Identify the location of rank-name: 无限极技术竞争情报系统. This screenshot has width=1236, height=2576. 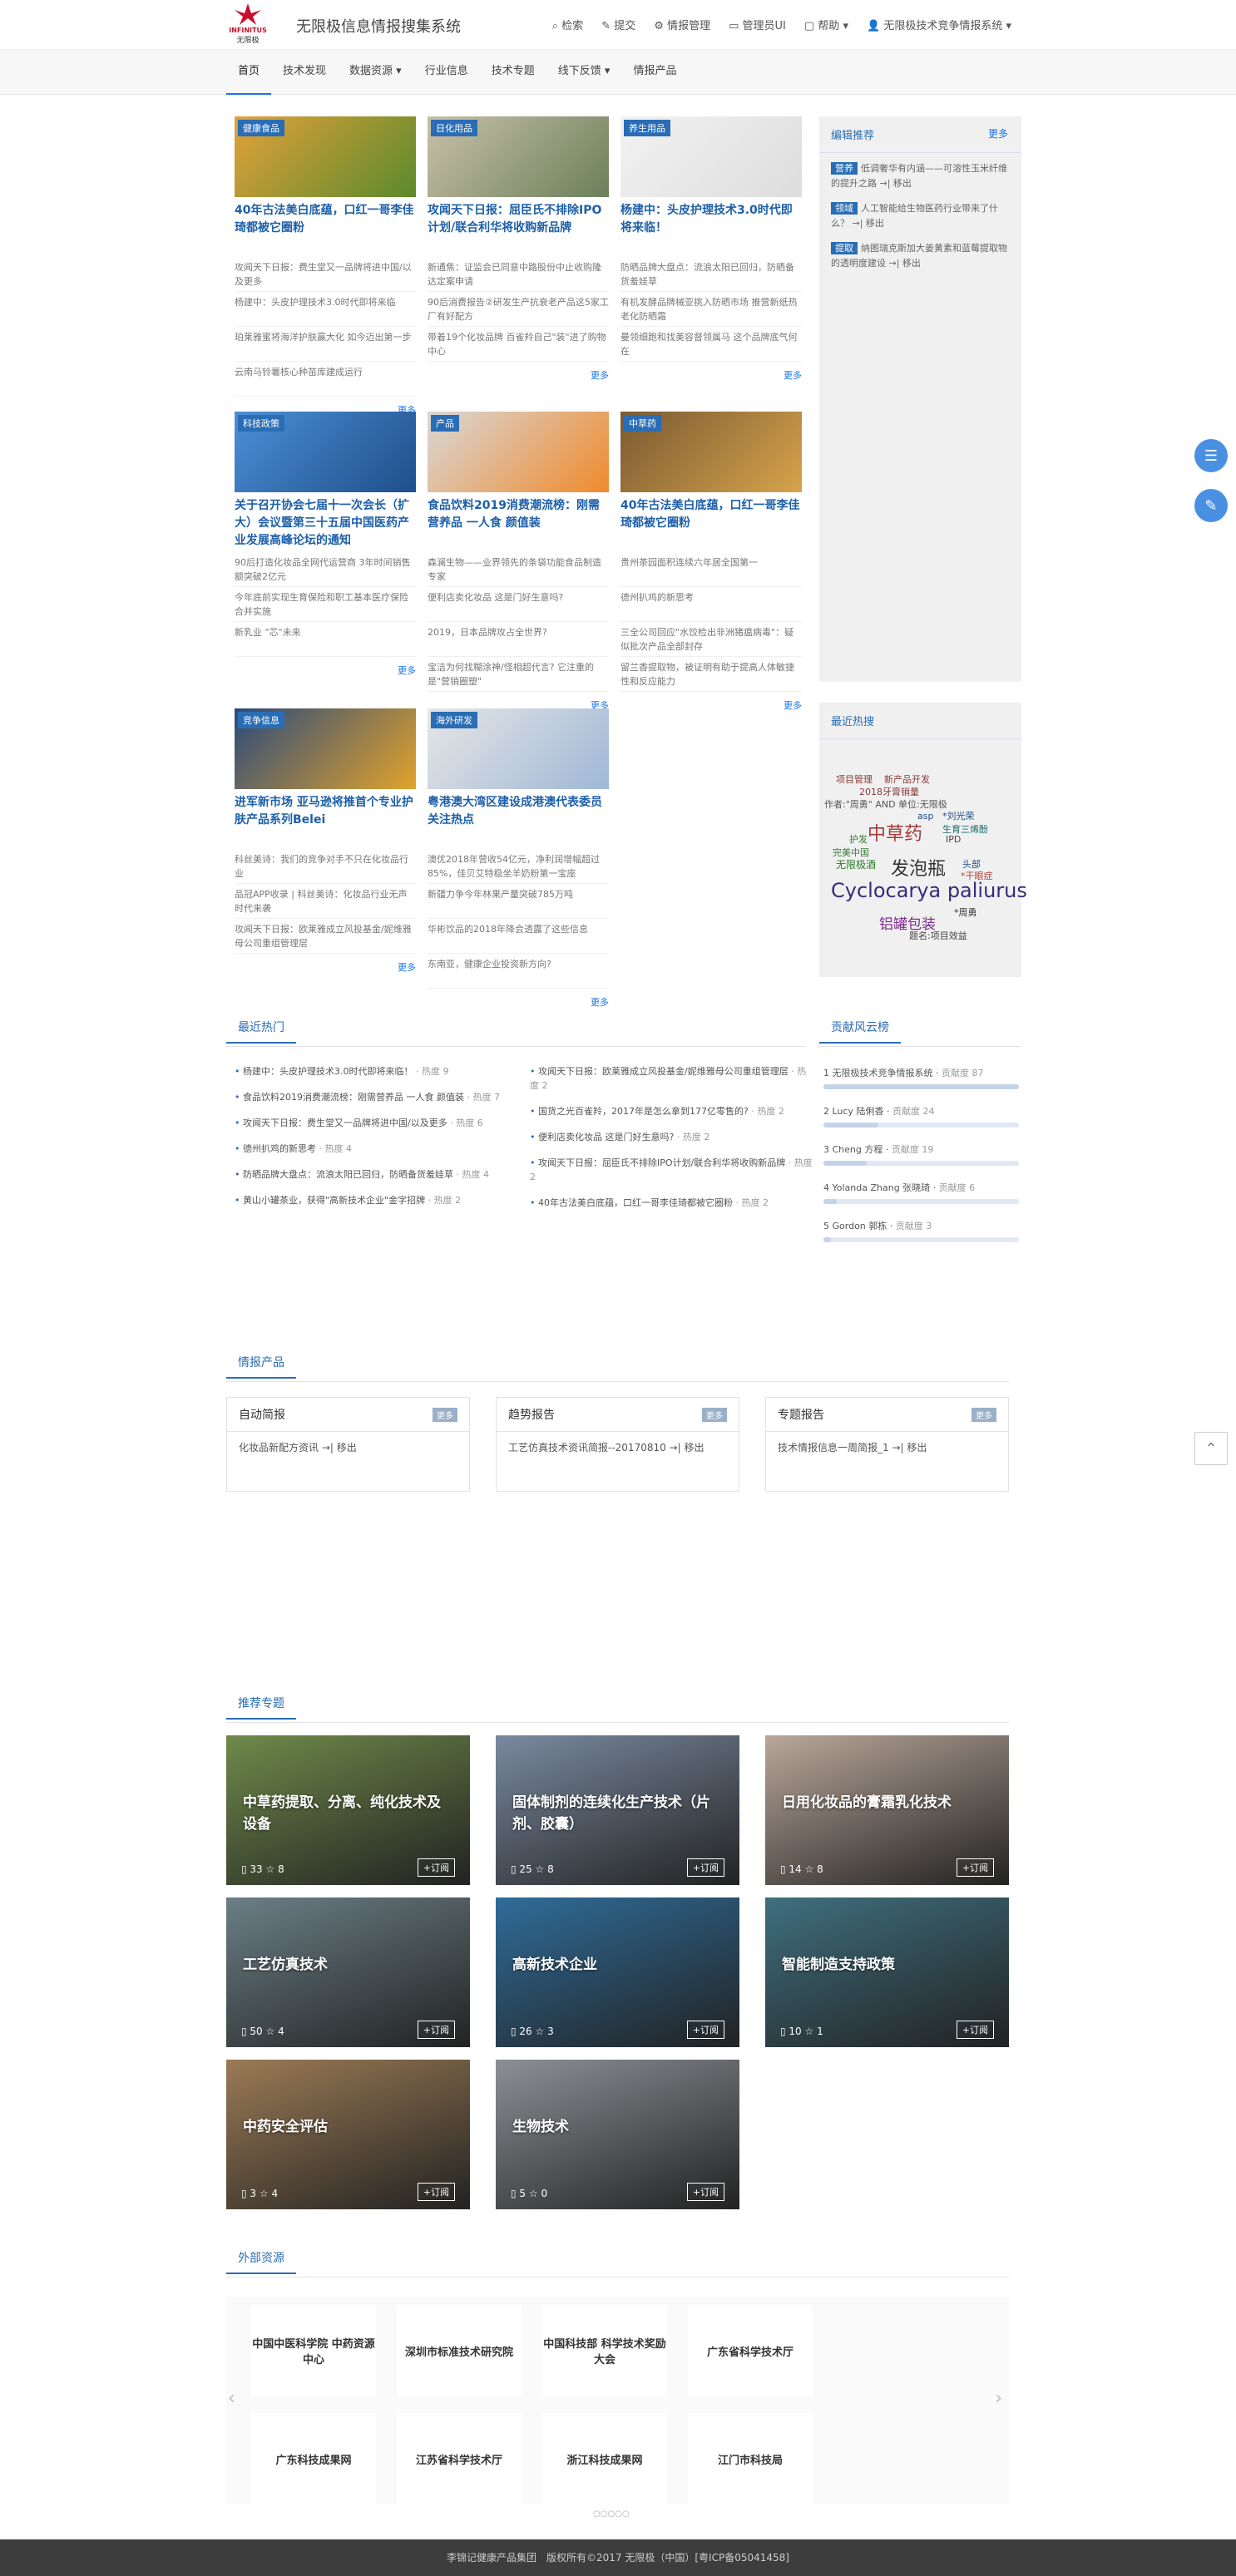
(883, 1073).